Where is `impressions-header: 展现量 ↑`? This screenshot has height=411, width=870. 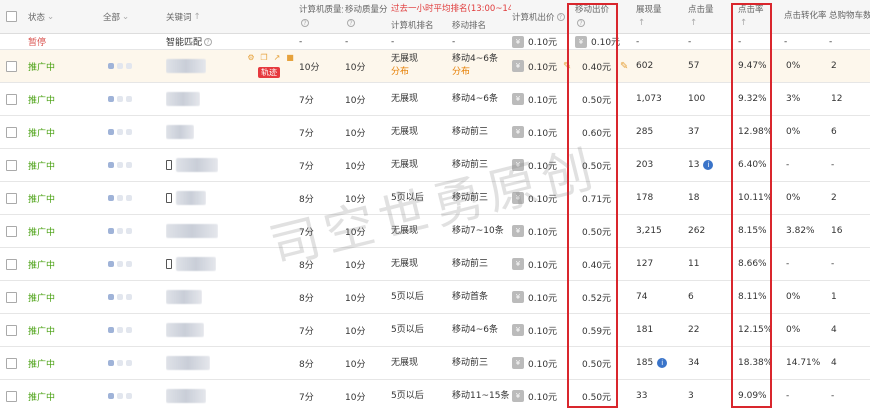
impressions-header: 展现量 ↑ is located at coordinates (660, 16).